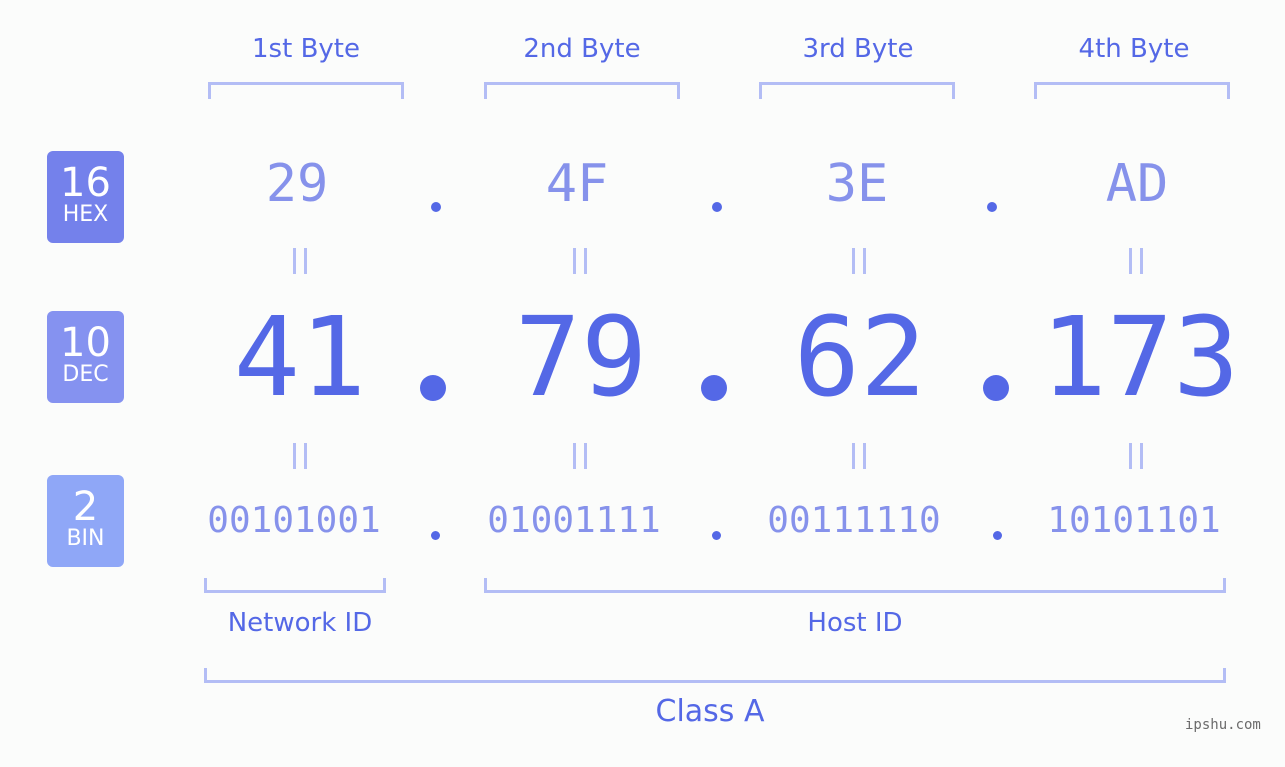 The image size is (1285, 767). What do you see at coordinates (300, 623) in the screenshot?
I see `network-id-label: Network ID` at bounding box center [300, 623].